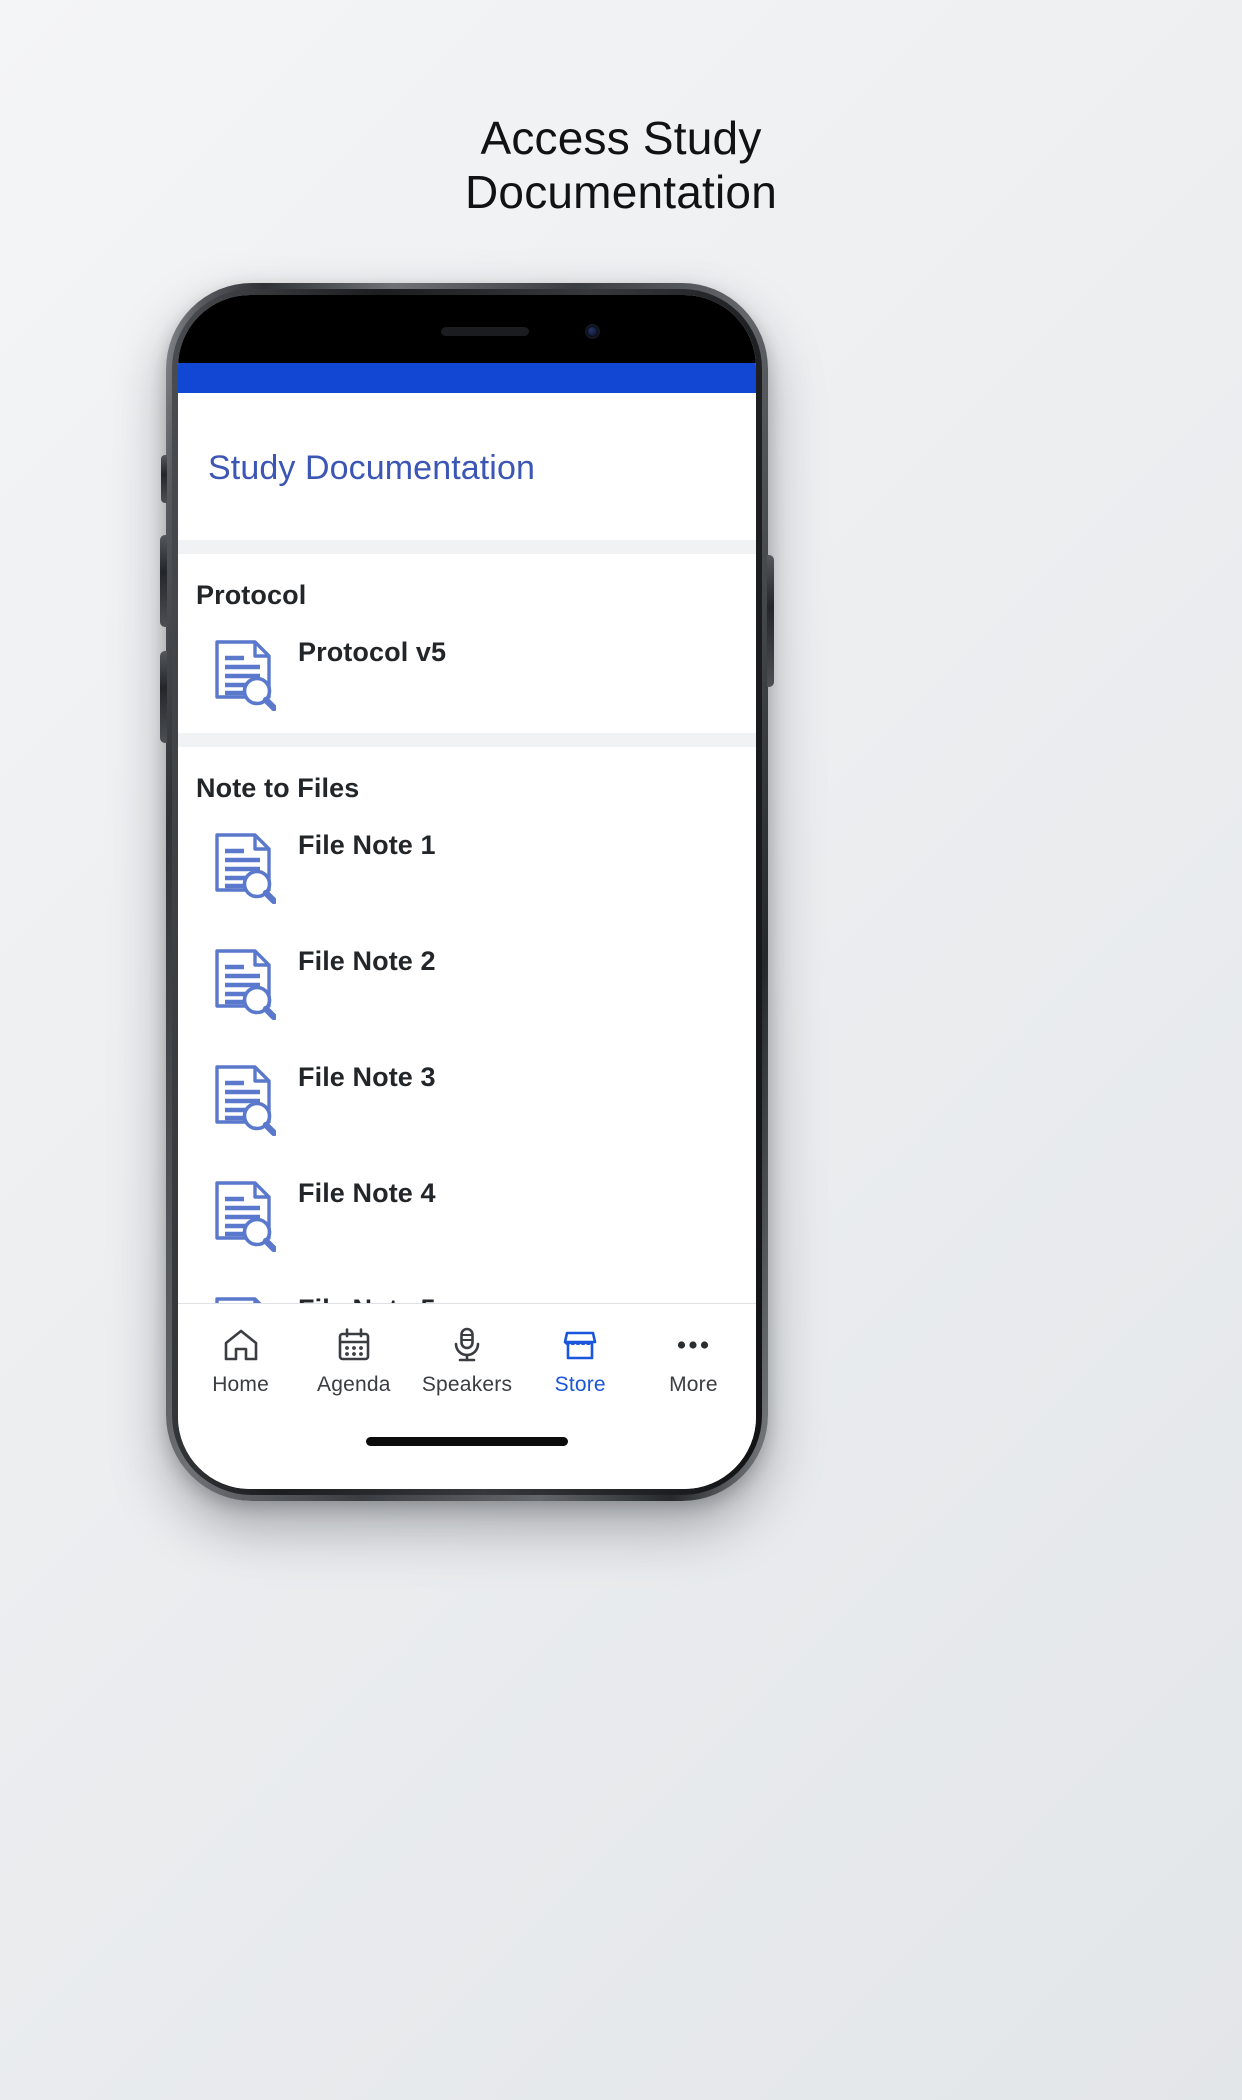 This screenshot has height=2100, width=1242. Describe the element at coordinates (467, 547) in the screenshot. I see `header-divider` at that location.